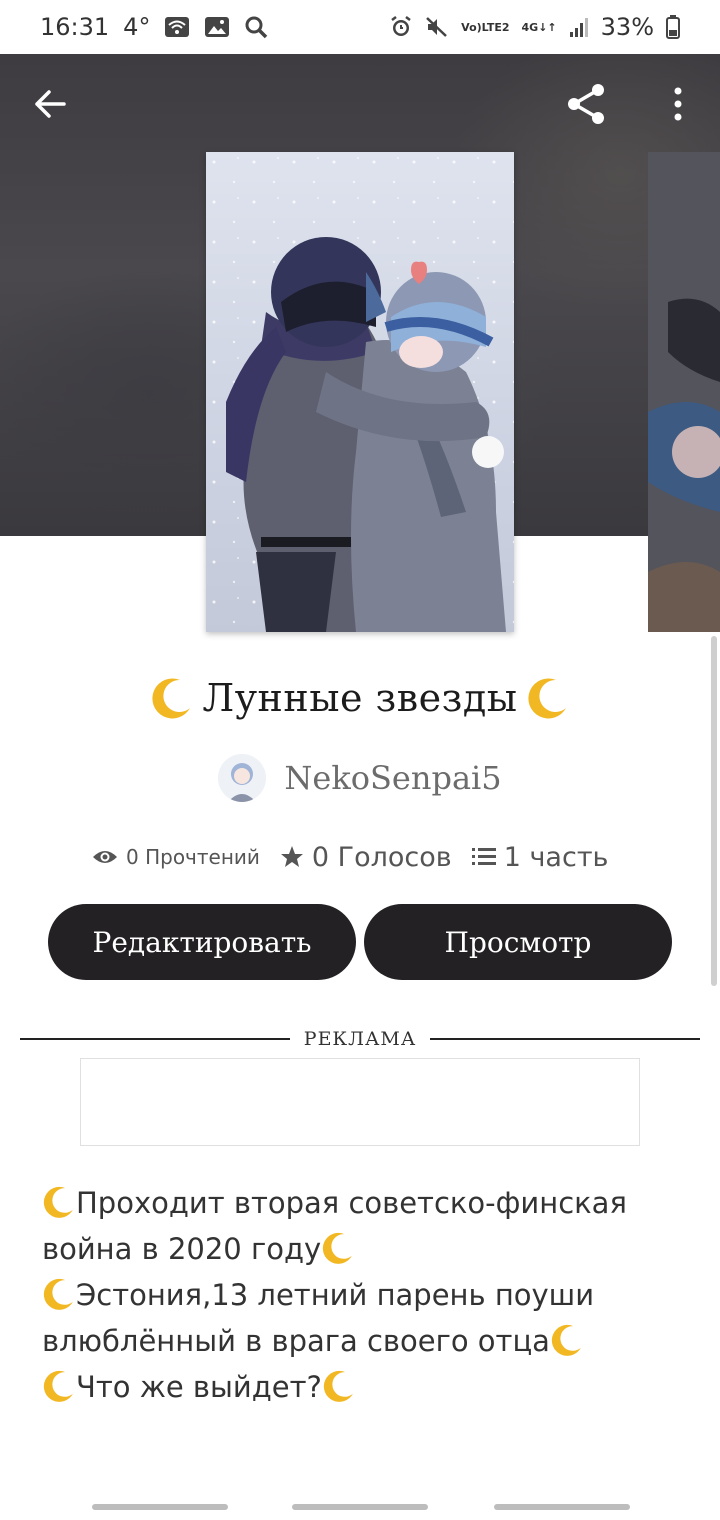 The image size is (720, 1520). I want to click on story-actions: Редактировать Просмотр, so click(360, 943).